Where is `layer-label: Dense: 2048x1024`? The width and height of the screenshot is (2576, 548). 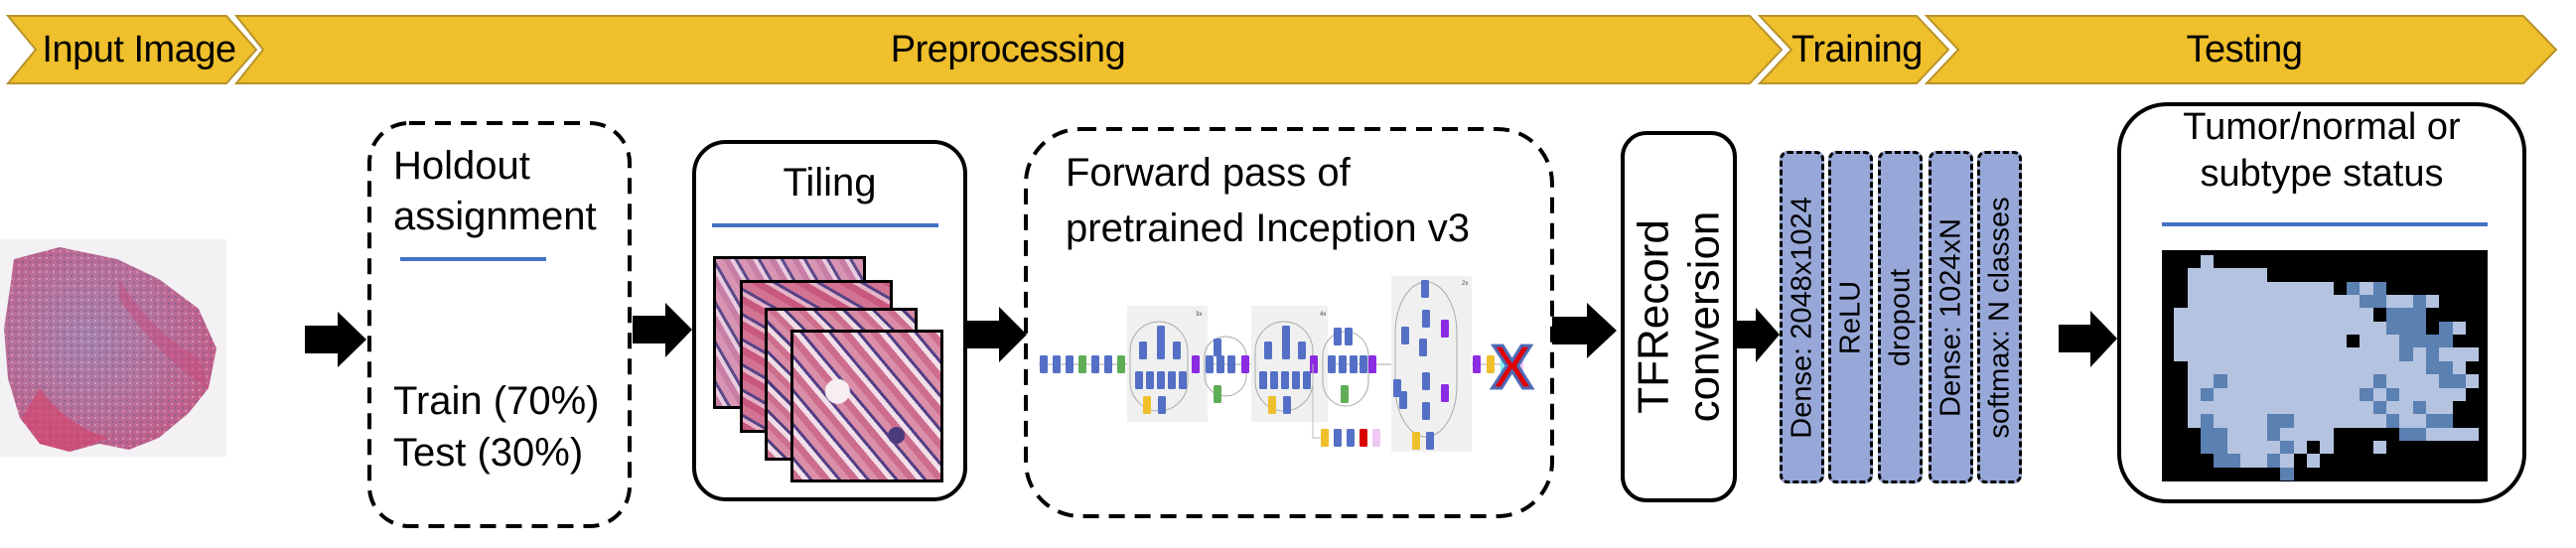 layer-label: Dense: 2048x1024 is located at coordinates (1802, 317).